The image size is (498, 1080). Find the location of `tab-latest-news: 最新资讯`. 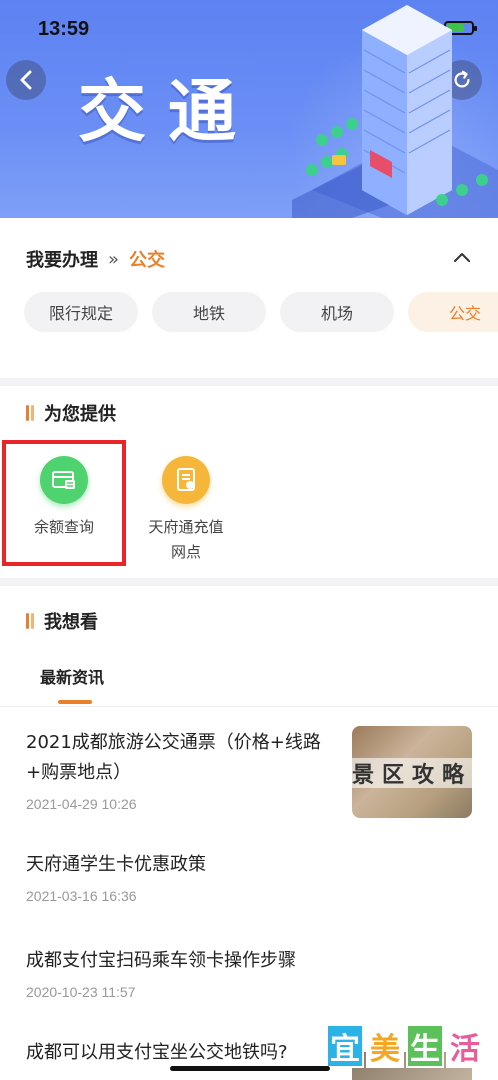

tab-latest-news: 最新资讯 is located at coordinates (72, 676).